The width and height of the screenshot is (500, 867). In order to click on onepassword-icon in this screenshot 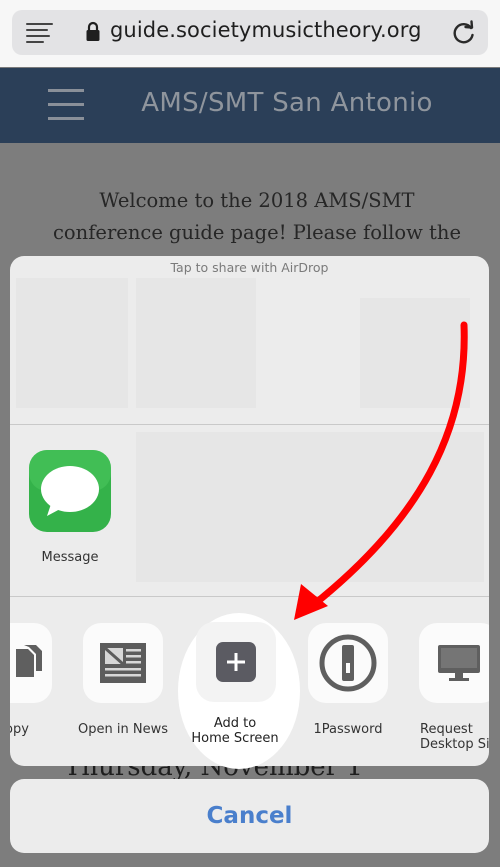, I will do `click(348, 663)`.